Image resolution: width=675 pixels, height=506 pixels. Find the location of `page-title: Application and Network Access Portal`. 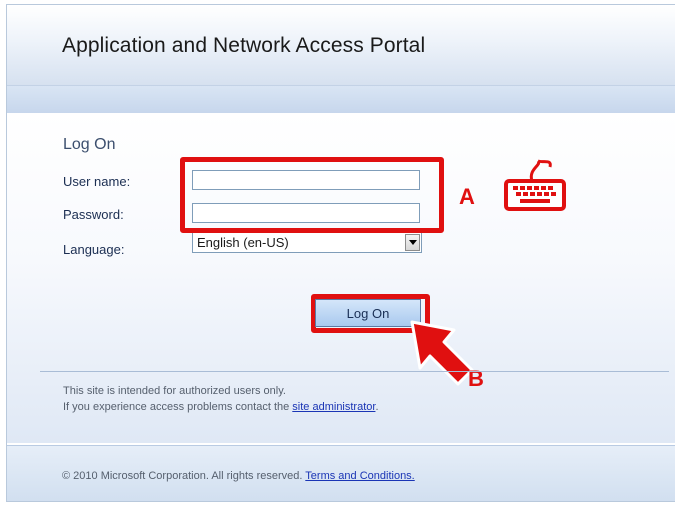

page-title: Application and Network Access Portal is located at coordinates (244, 45).